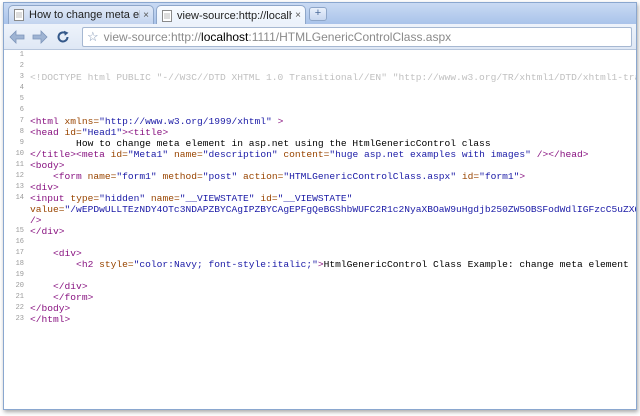  I want to click on new-tab-button: +, so click(318, 14).